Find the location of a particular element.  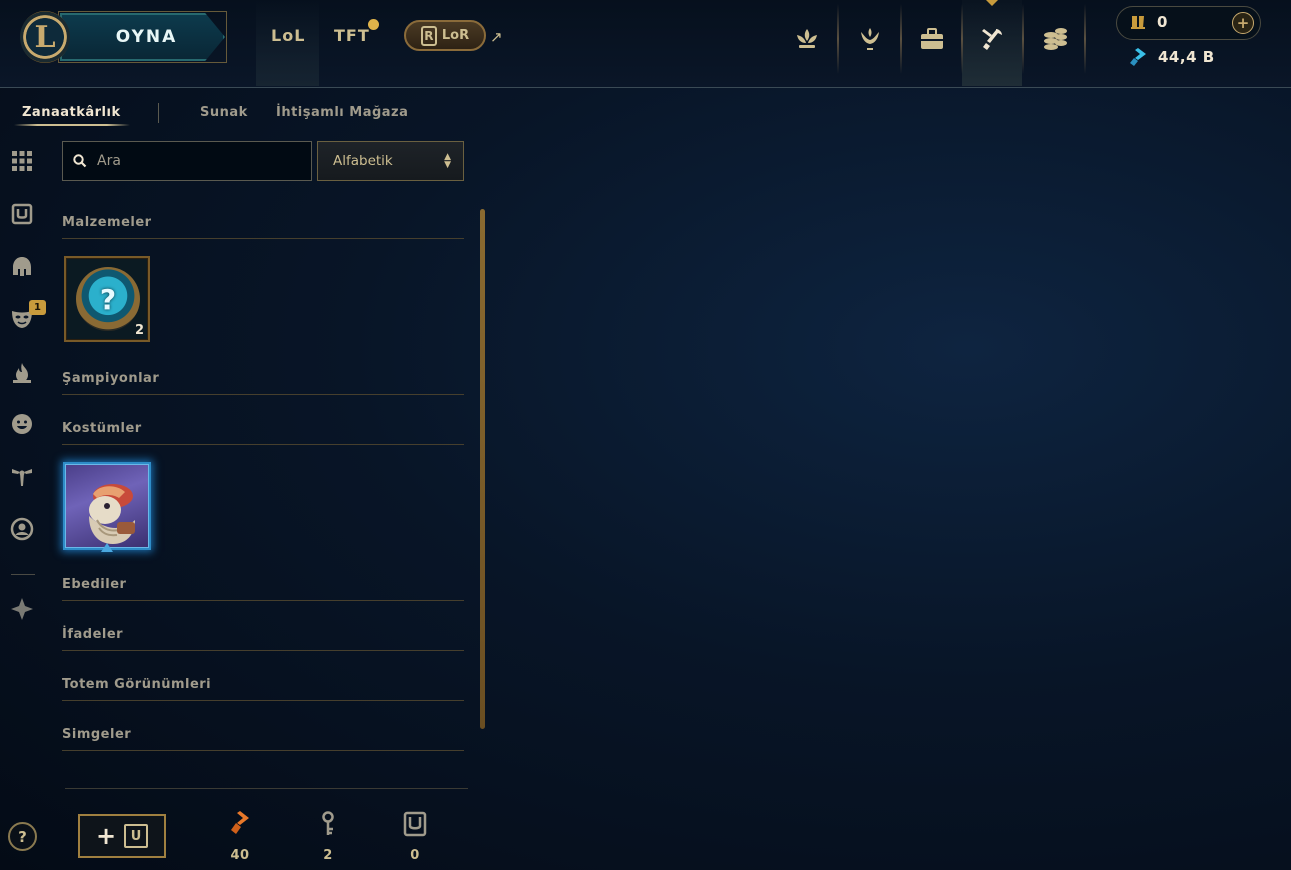

chest-count: 0 is located at coordinates (415, 855).